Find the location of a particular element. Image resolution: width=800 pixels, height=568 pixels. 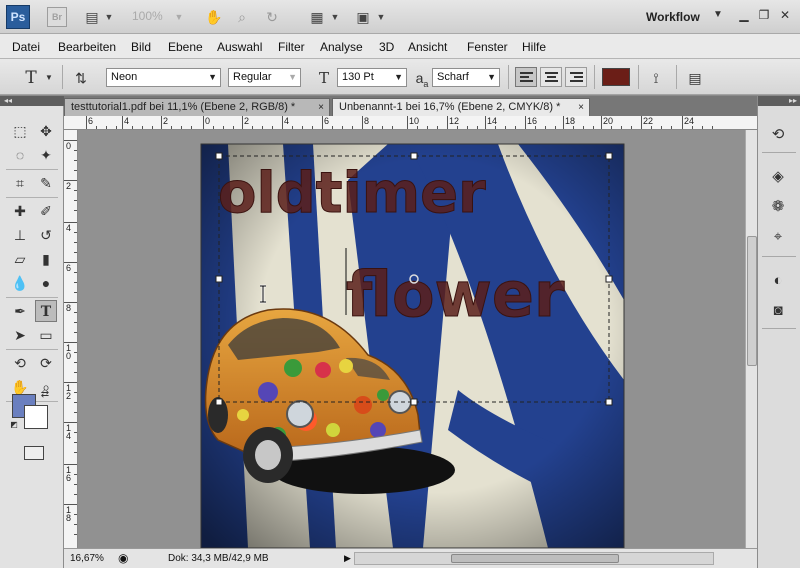

crop-tool-icon: ⌗ is located at coordinates (20, 183).